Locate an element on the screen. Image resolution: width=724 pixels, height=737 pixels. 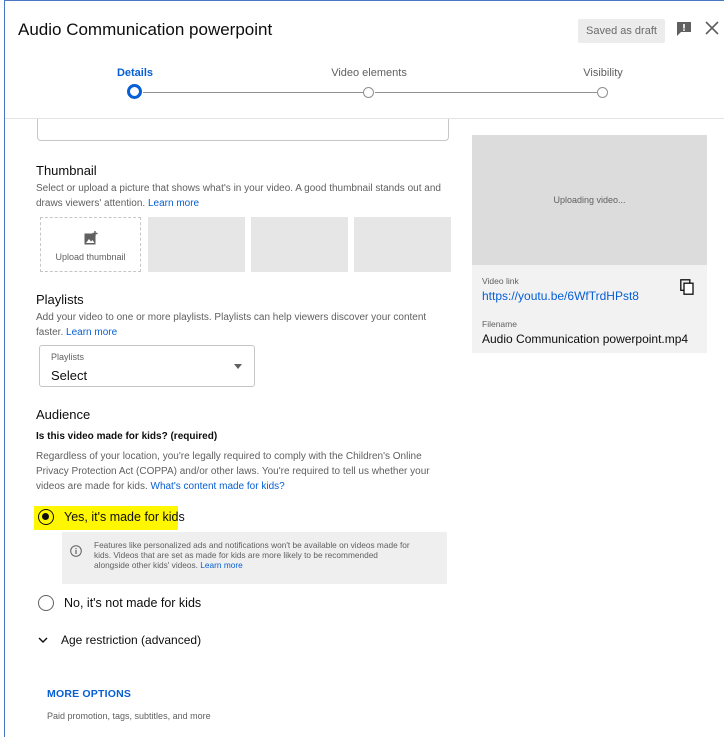
dialog-title: Audio Communication powerpoint is located at coordinates (145, 29).